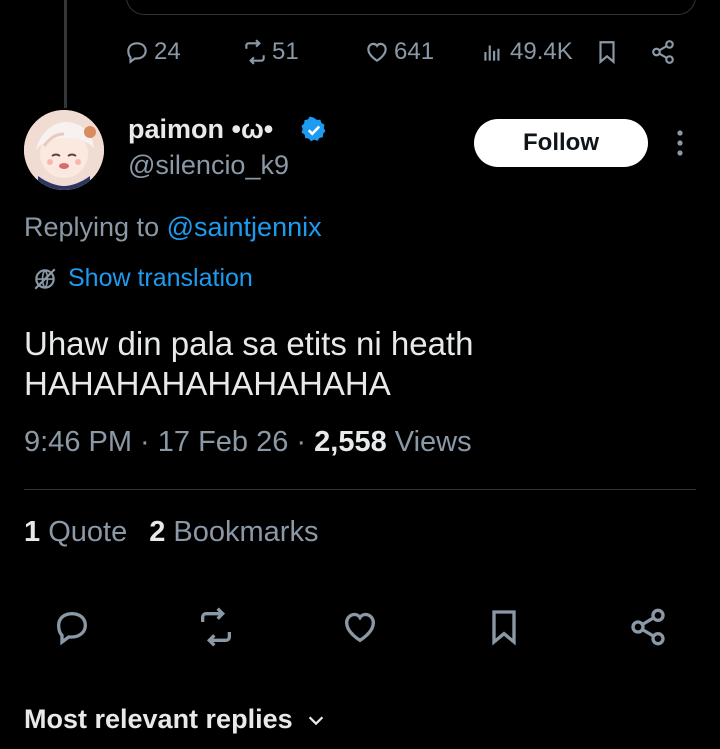  Describe the element at coordinates (158, 719) in the screenshot. I see `replies-sort-label: Most relevant replies` at that location.